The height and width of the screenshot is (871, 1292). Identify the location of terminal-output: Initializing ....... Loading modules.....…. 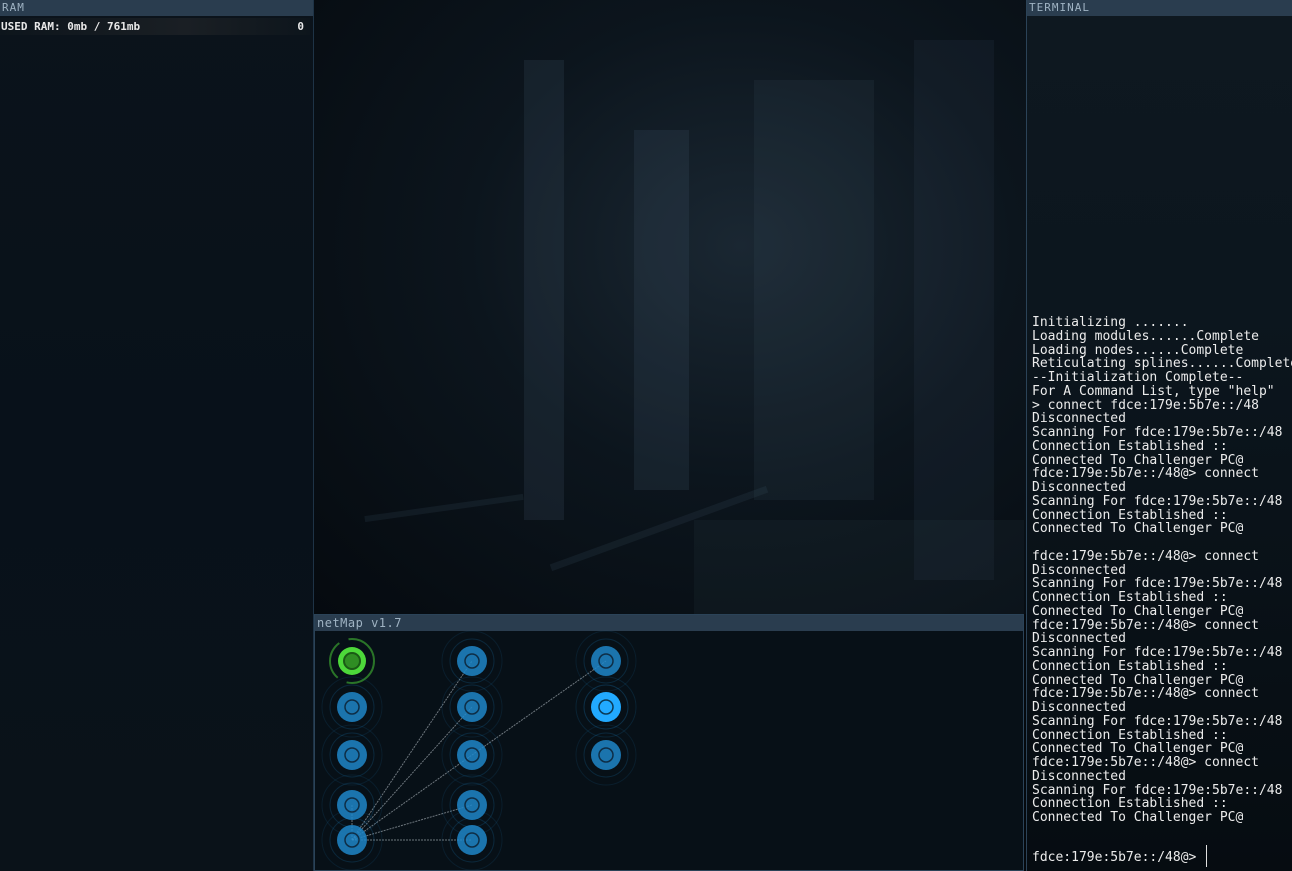
(1162, 570).